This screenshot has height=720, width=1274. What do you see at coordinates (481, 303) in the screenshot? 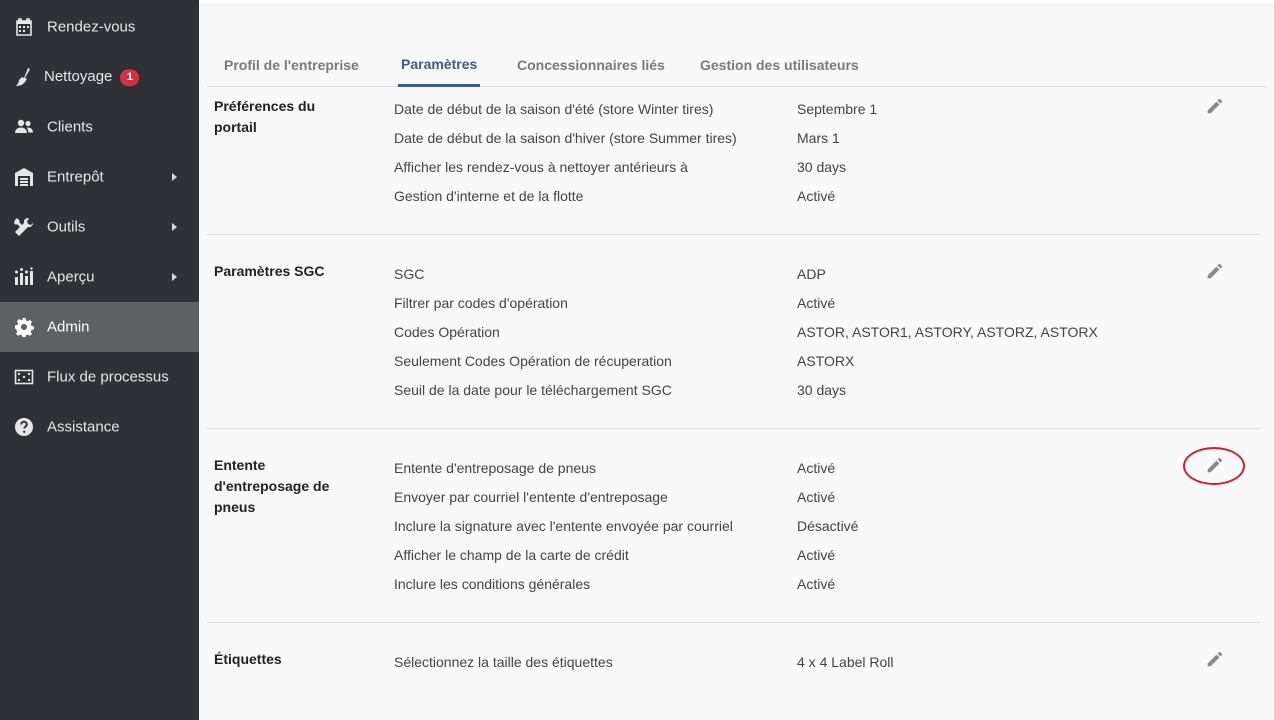
I see `setting-label: Filtrer par codes d'opération` at bounding box center [481, 303].